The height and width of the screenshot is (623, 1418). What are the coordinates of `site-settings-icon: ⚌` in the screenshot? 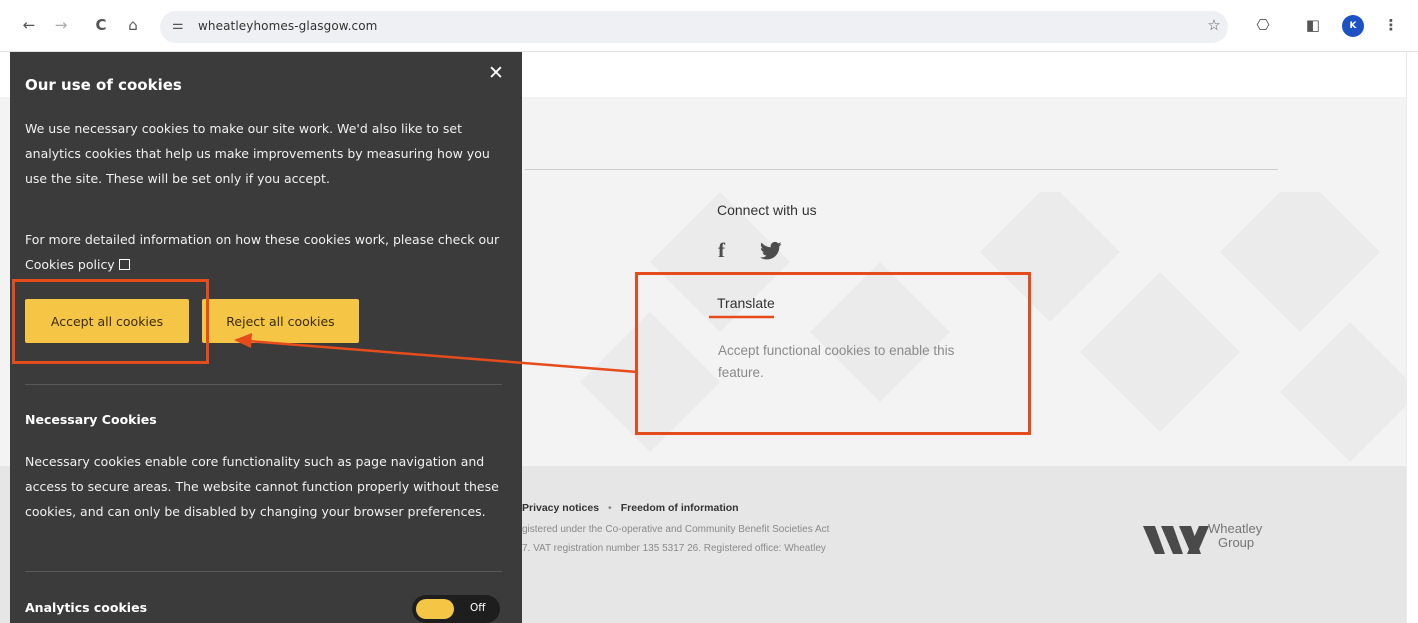 It's located at (178, 25).